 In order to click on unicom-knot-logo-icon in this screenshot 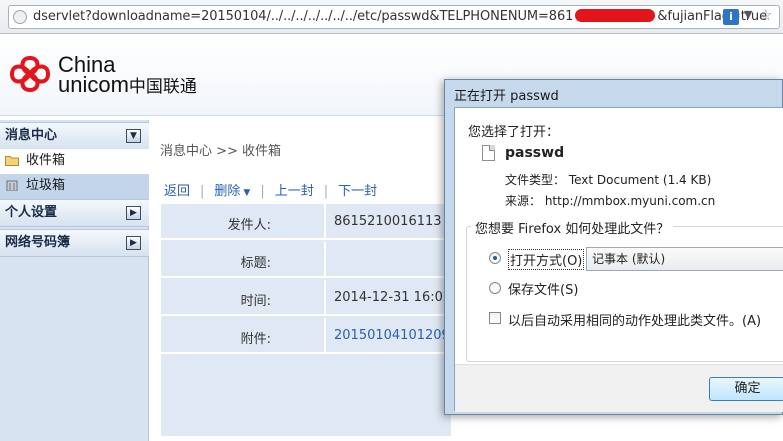, I will do `click(30, 74)`.